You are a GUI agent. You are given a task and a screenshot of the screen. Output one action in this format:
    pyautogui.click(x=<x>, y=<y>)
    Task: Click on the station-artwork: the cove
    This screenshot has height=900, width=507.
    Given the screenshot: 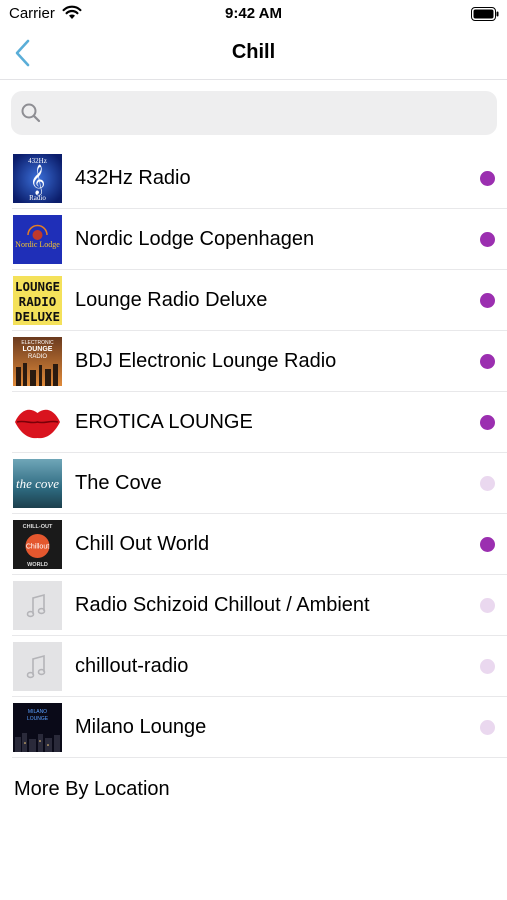 What is the action you would take?
    pyautogui.click(x=37, y=483)
    